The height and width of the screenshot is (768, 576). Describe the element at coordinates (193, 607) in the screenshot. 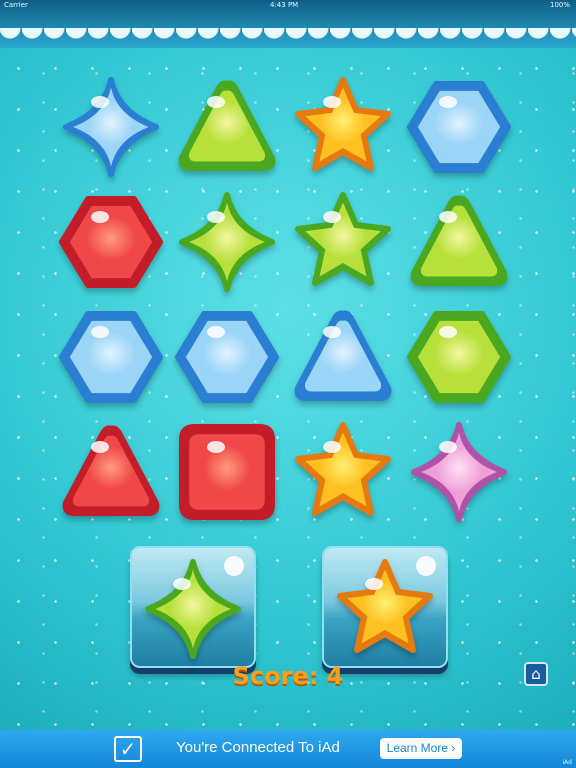

I see `selected-tile-left` at that location.